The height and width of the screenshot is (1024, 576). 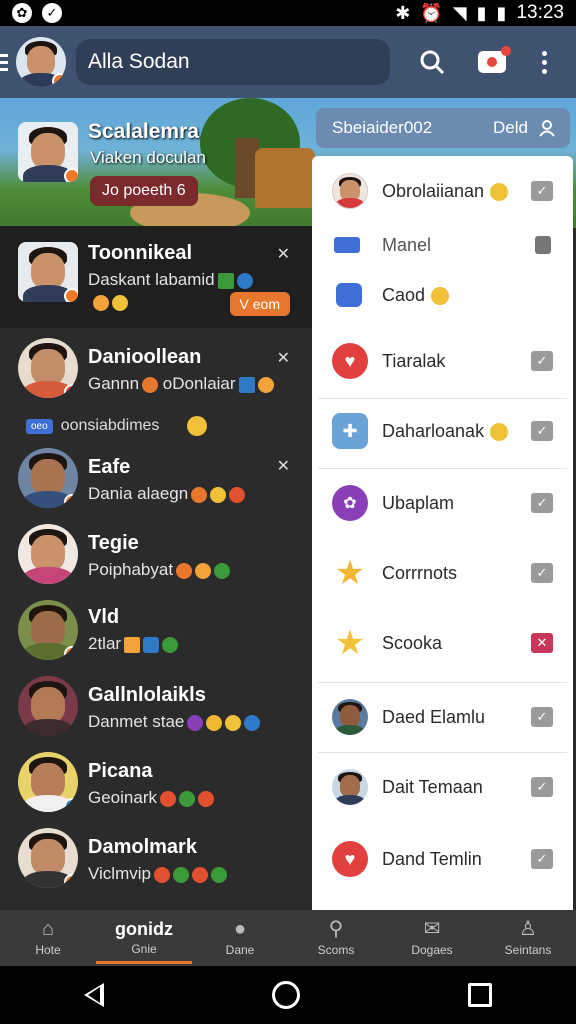 I want to click on chat-message: 2tlar, so click(x=133, y=644).